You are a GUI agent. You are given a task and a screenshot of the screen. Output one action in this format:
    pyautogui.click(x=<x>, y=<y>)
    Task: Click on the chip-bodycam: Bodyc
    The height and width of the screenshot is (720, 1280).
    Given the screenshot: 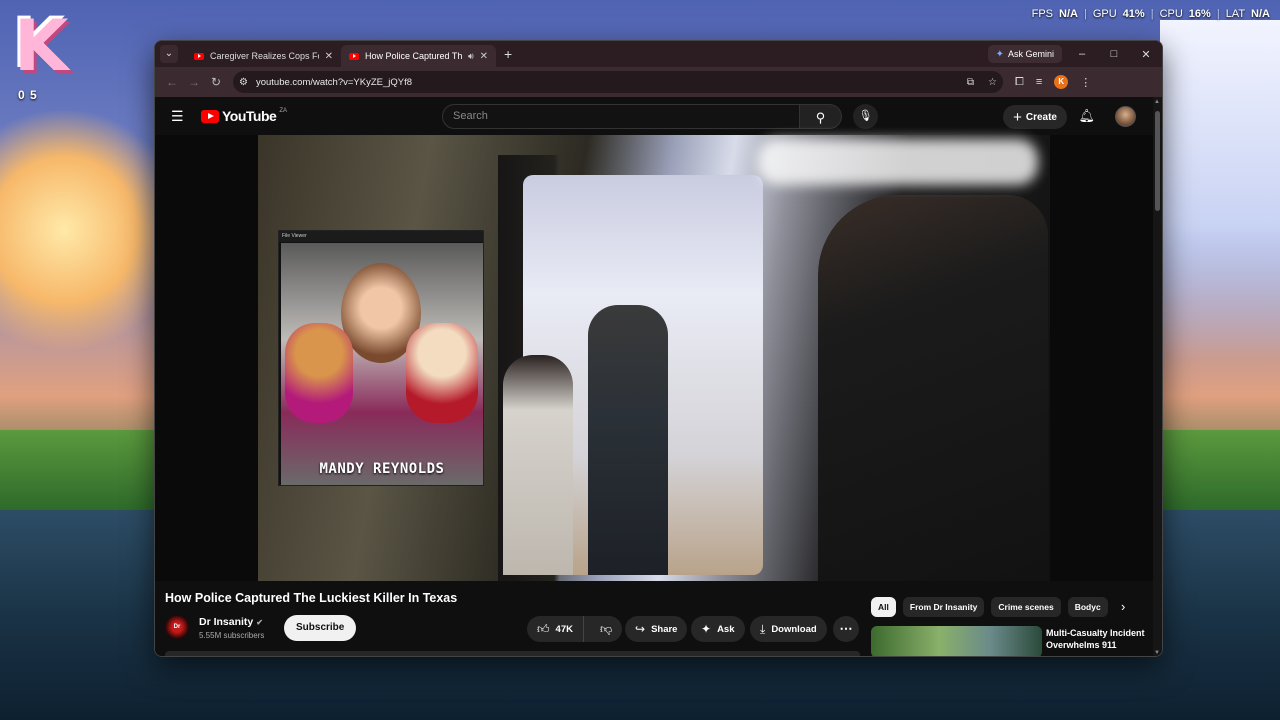 What is the action you would take?
    pyautogui.click(x=1087, y=607)
    